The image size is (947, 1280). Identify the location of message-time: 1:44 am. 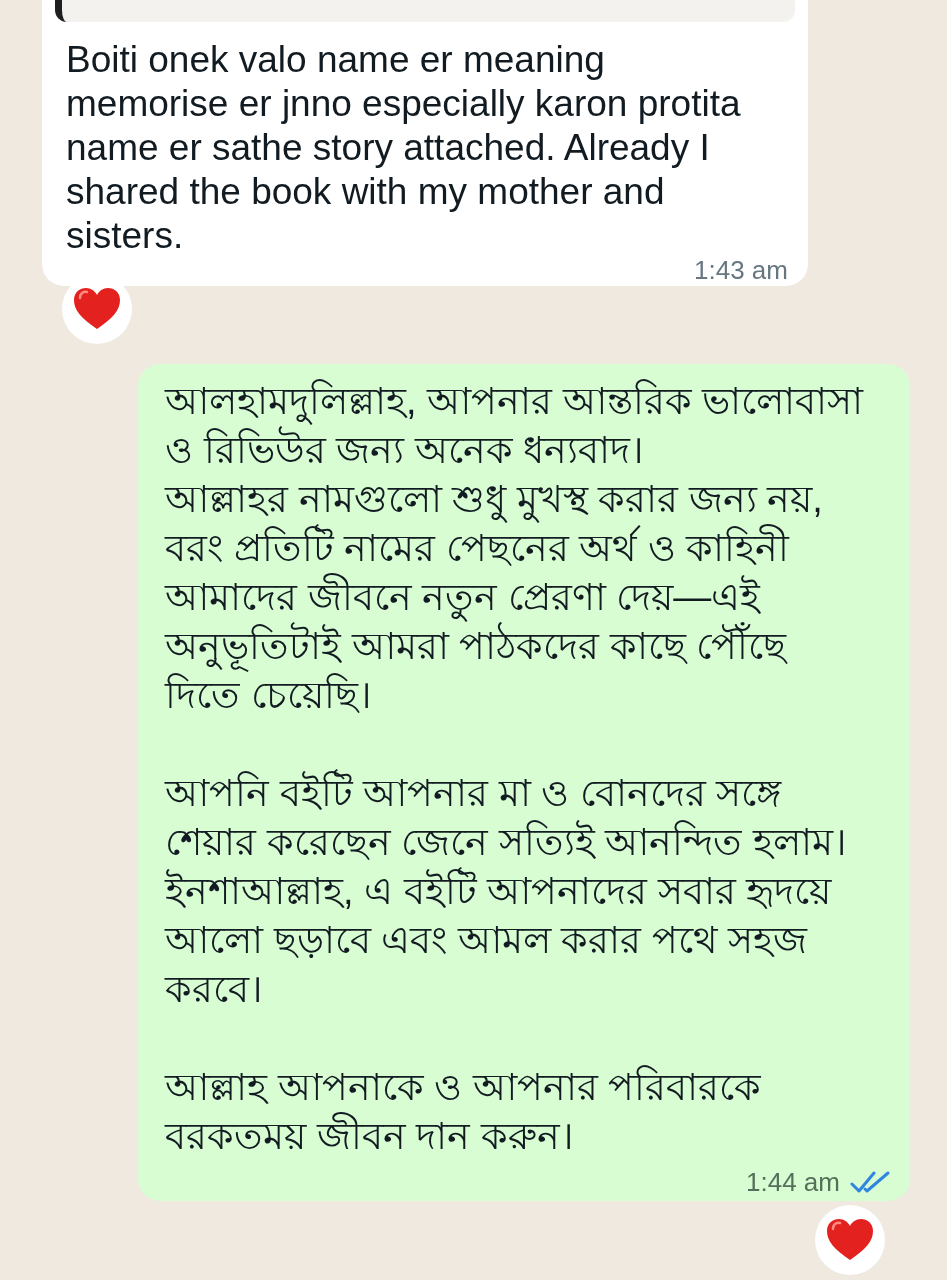
(793, 1182).